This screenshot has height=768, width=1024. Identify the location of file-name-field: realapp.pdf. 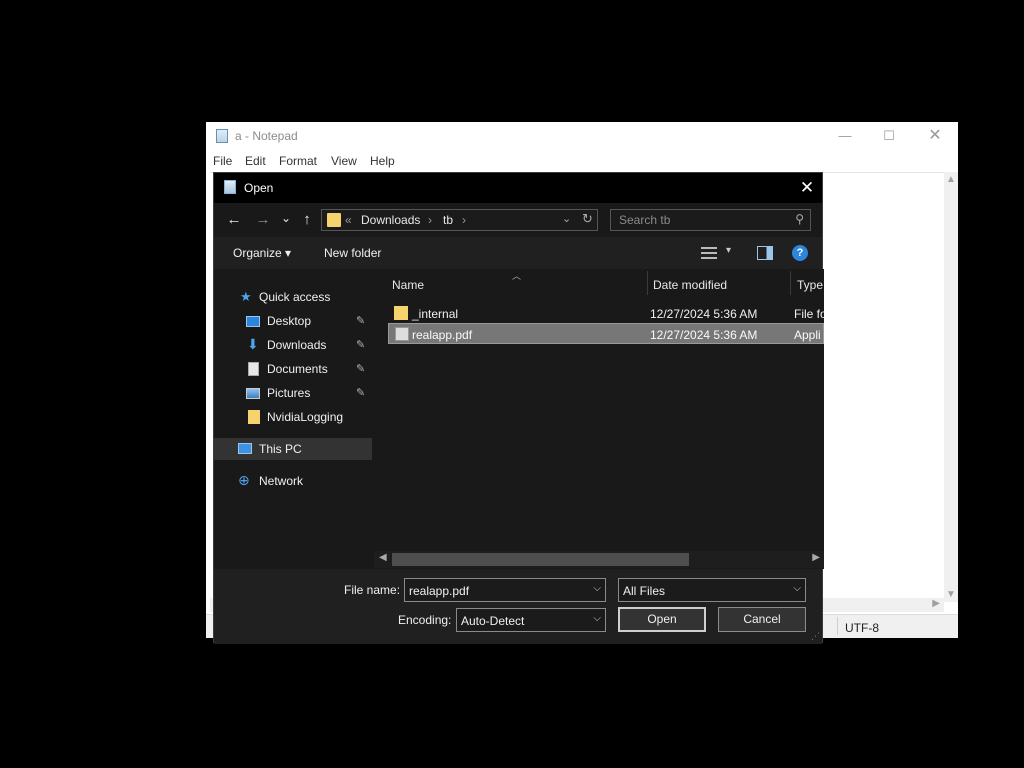
(439, 591).